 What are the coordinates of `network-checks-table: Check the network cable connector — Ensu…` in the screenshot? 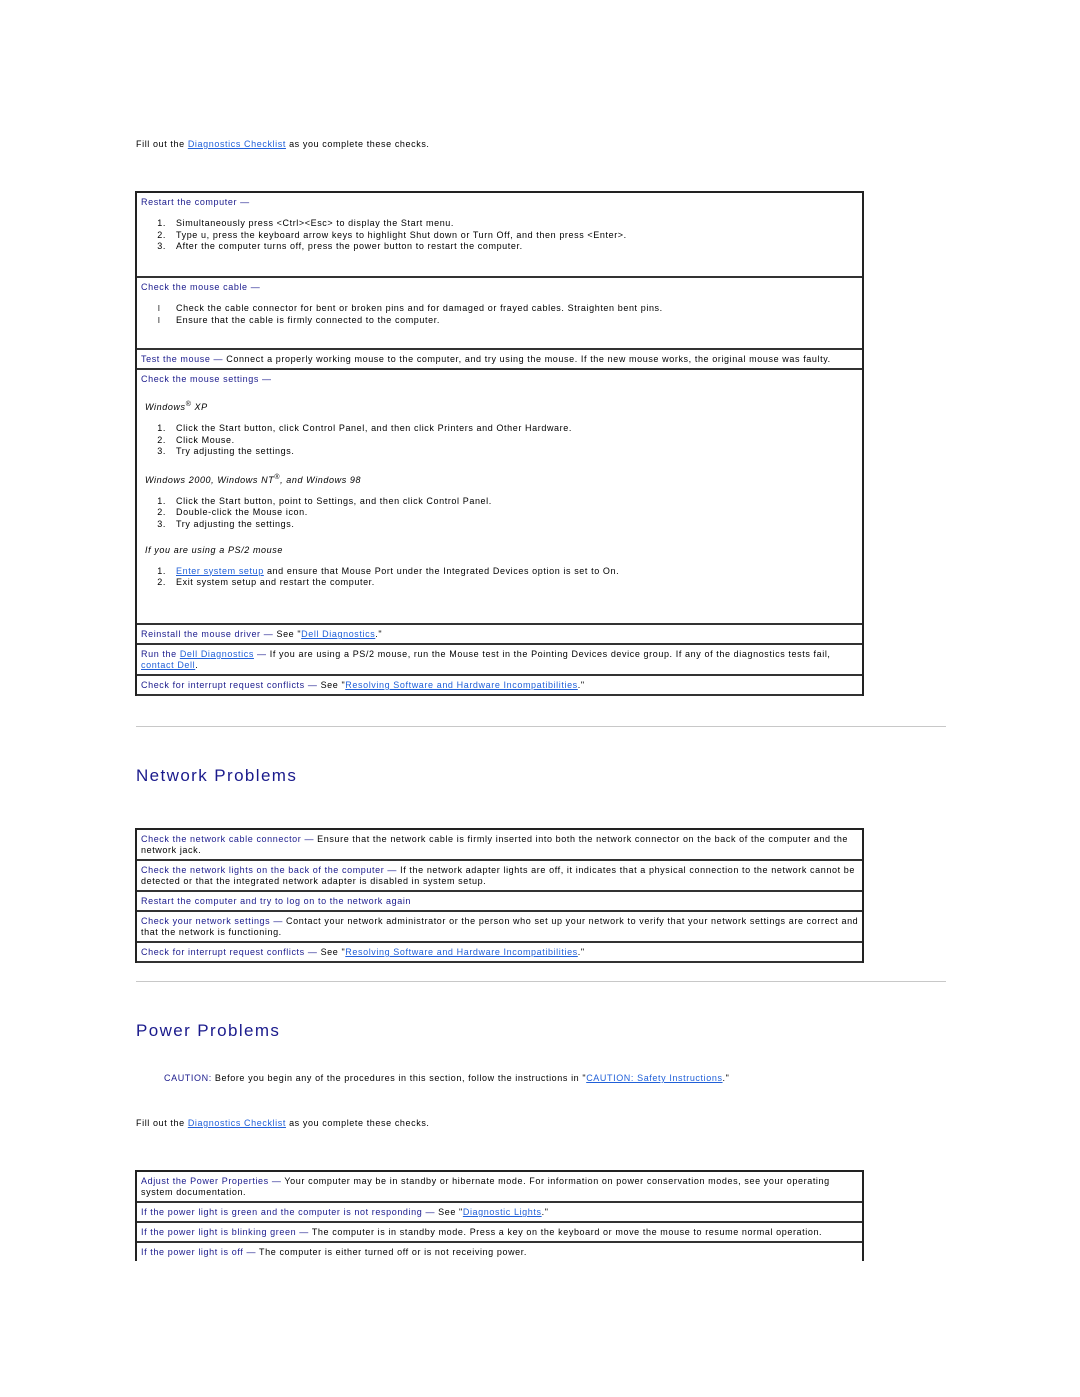 It's located at (499, 895).